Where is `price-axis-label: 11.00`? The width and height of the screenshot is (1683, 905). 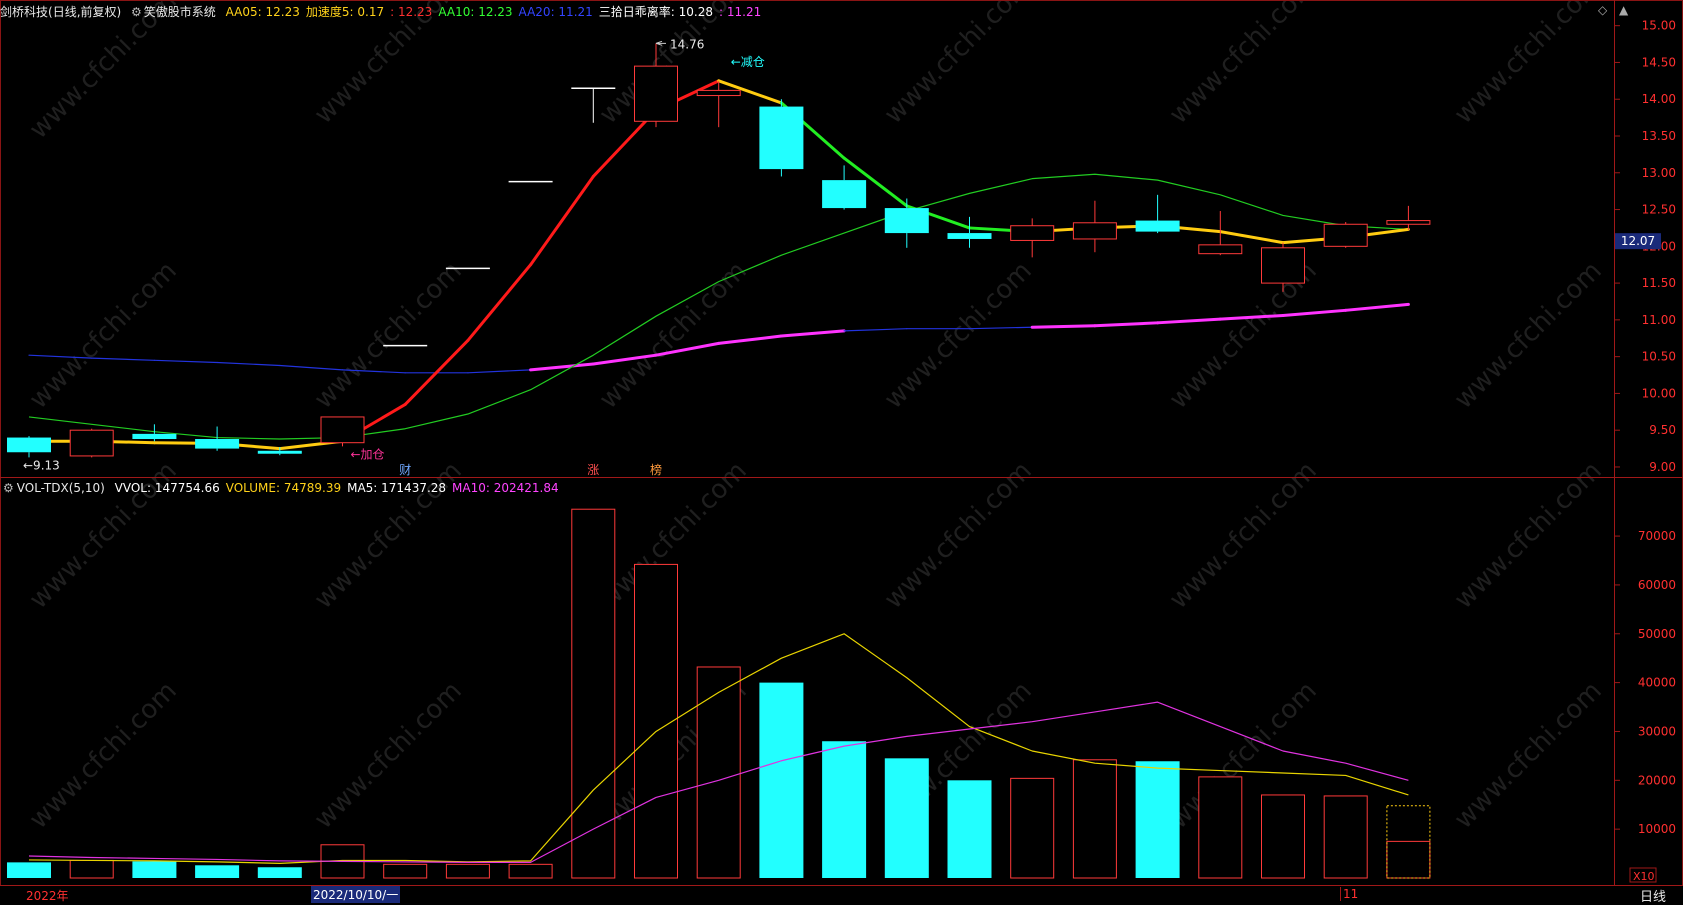 price-axis-label: 11.00 is located at coordinates (1659, 320).